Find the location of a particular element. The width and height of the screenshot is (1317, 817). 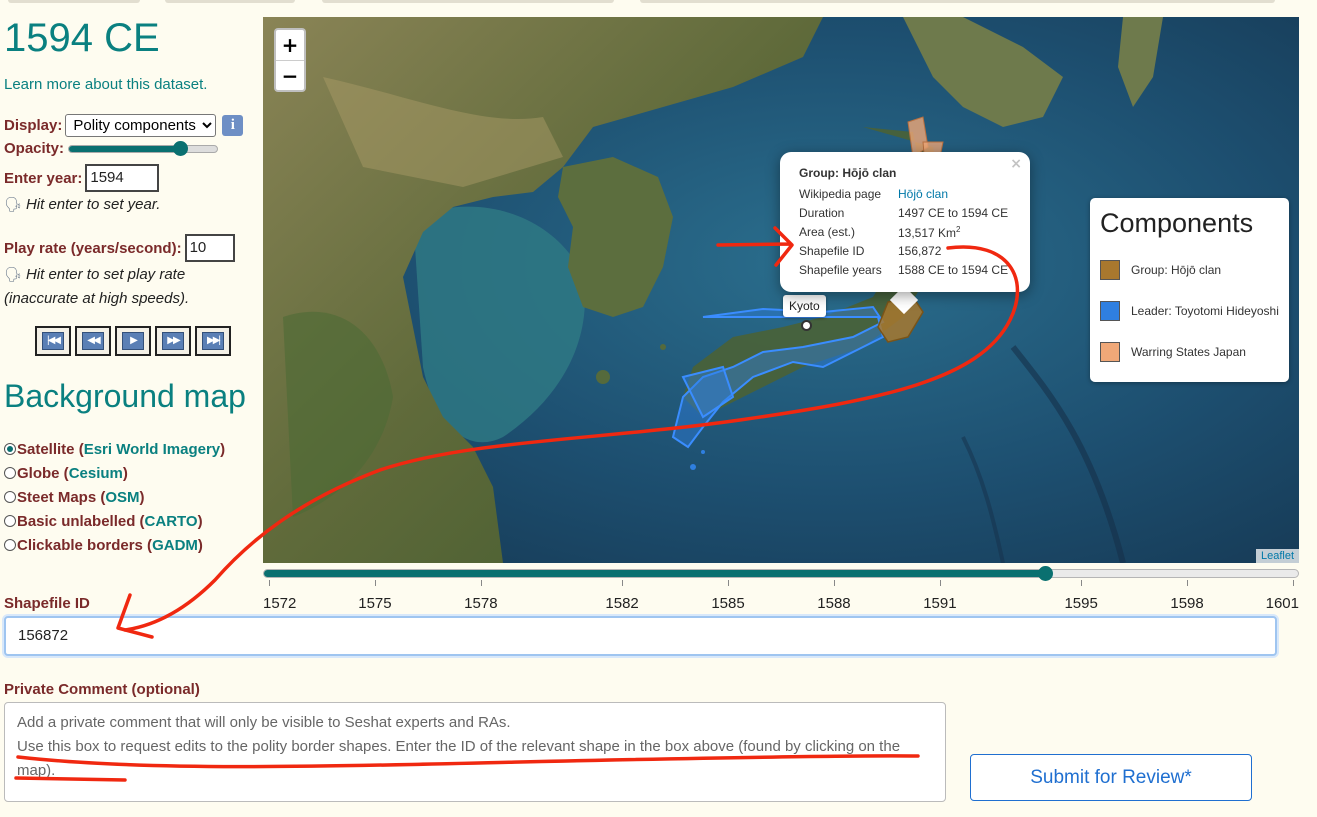

year-label: Enter year: is located at coordinates (43, 178).